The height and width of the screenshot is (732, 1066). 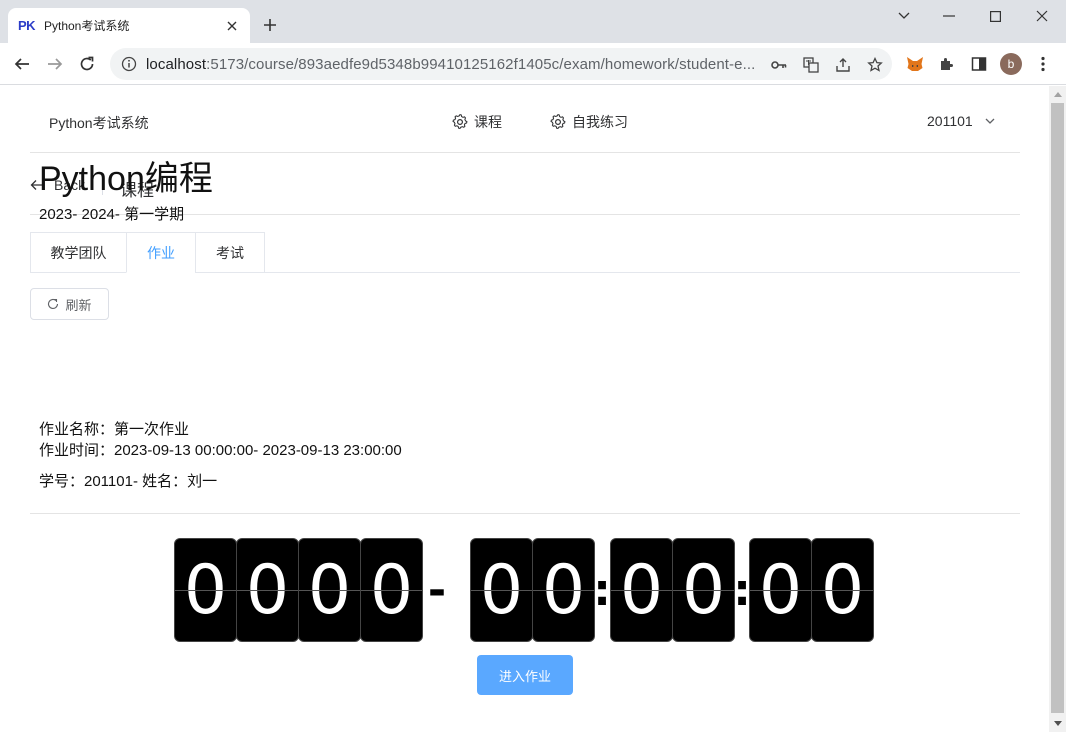 What do you see at coordinates (270, 25) in the screenshot?
I see `new-tab-icon` at bounding box center [270, 25].